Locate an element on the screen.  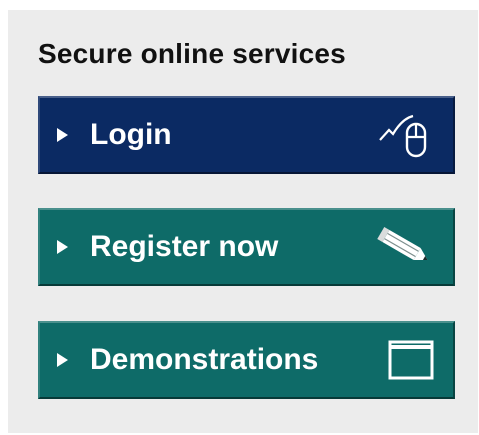
window-icon is located at coordinates (411, 360).